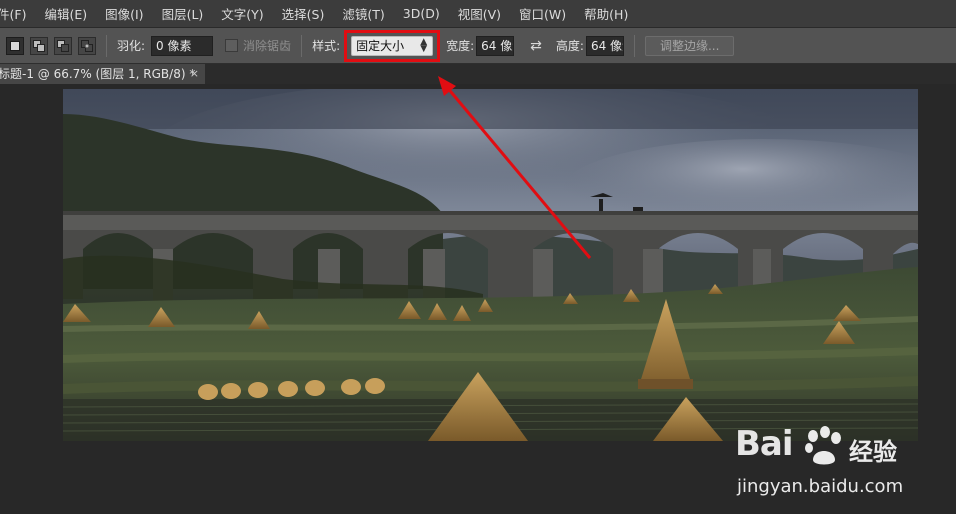 This screenshot has height=514, width=956. What do you see at coordinates (518, 172) in the screenshot?
I see `annotation-arrow-line` at bounding box center [518, 172].